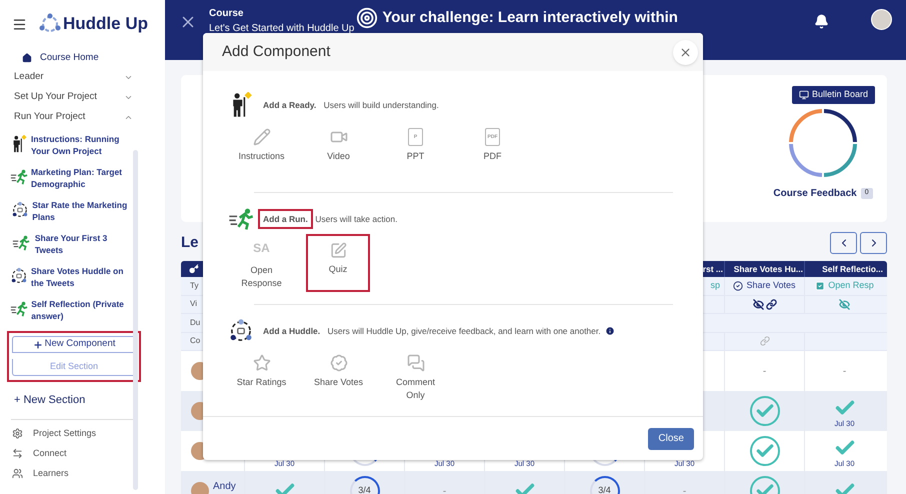 The width and height of the screenshot is (906, 494). I want to click on leaderboard-title: Le, so click(190, 242).